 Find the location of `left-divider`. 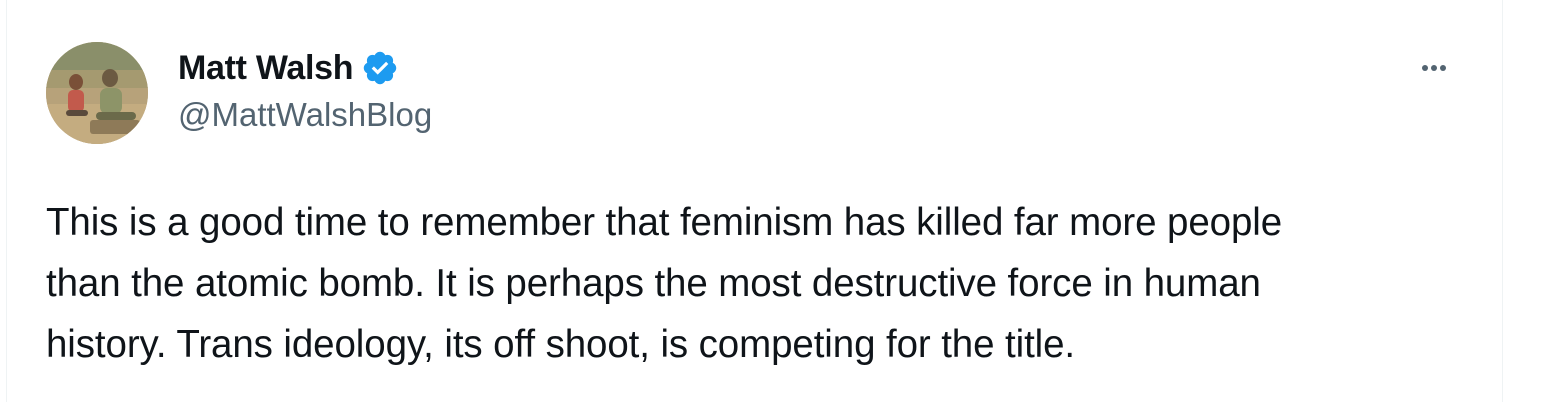

left-divider is located at coordinates (6, 201).